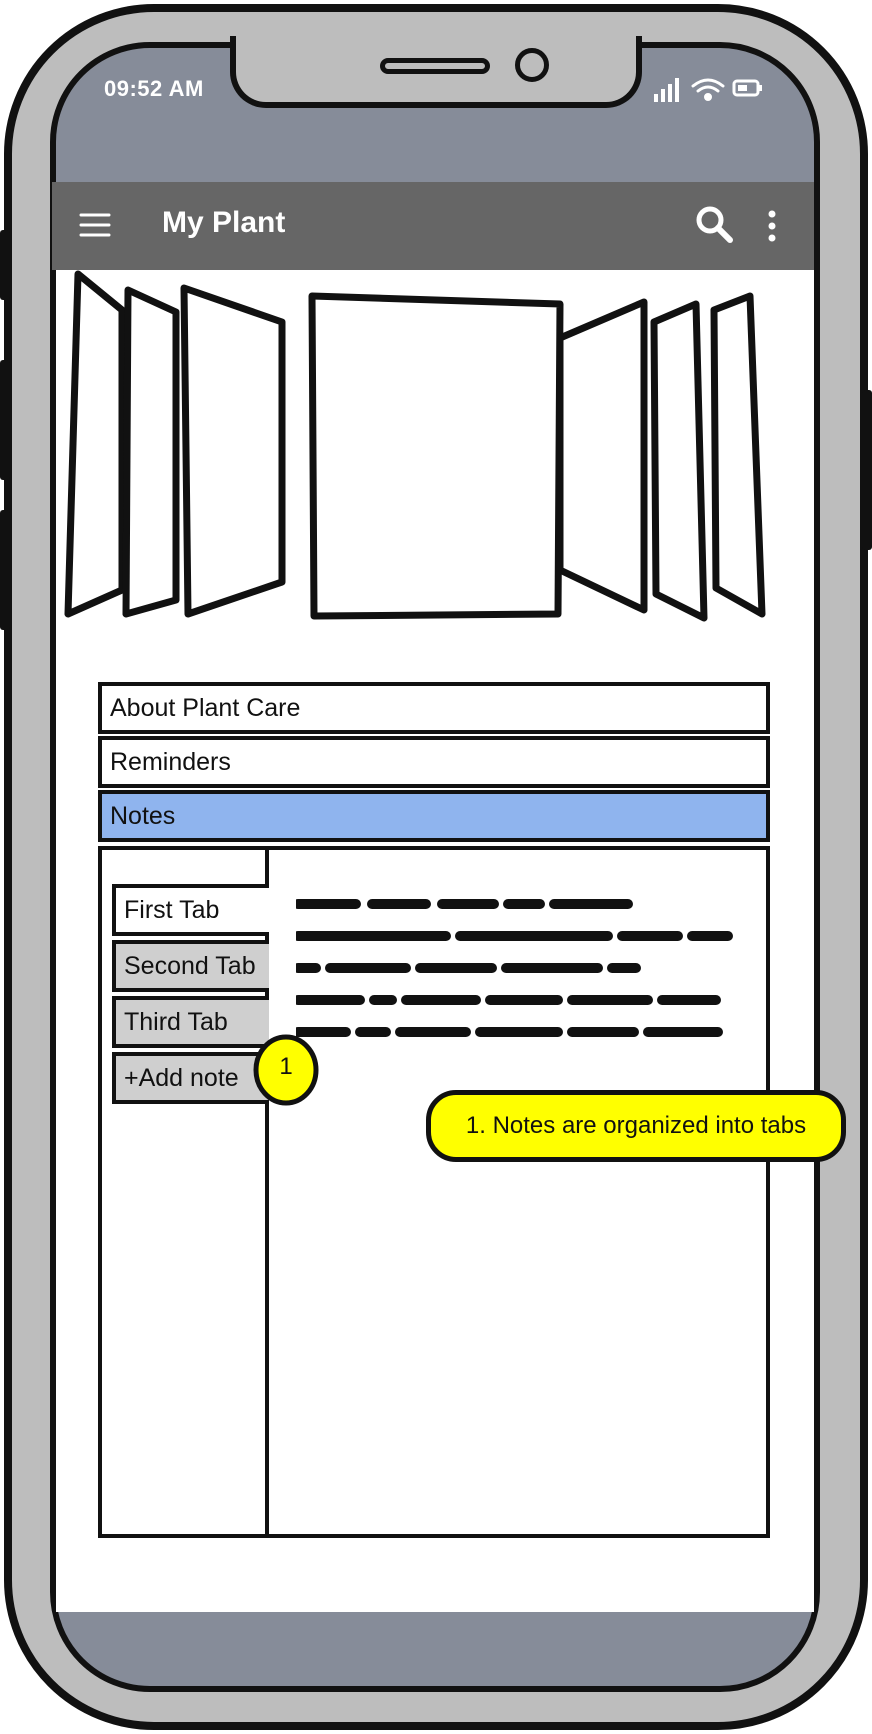  I want to click on status-icons, so click(708, 90).